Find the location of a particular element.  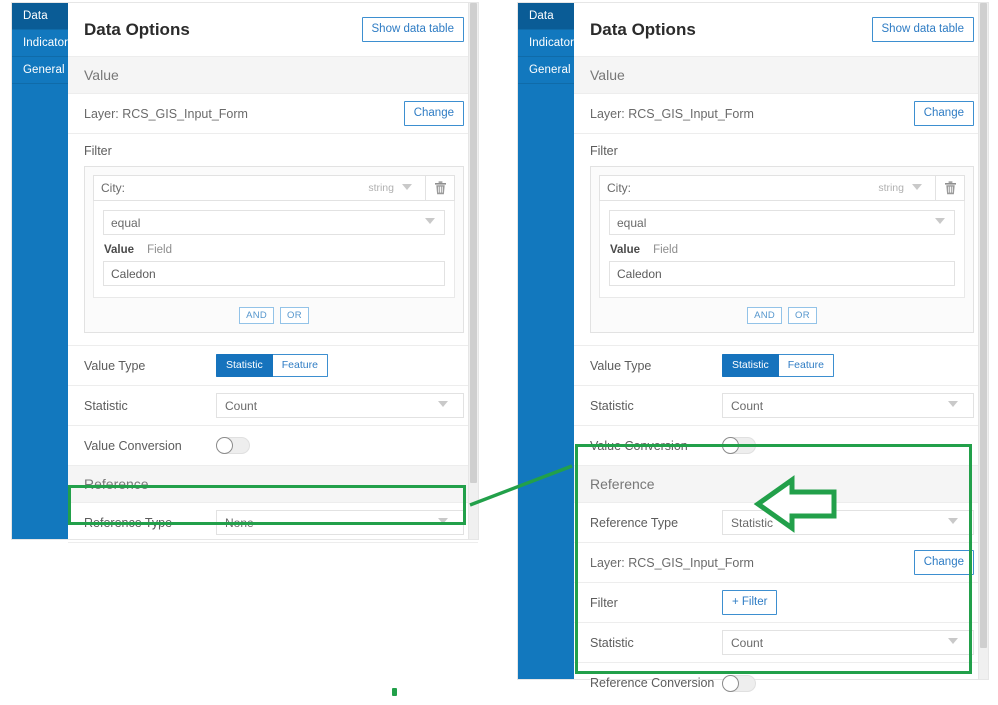

reference-type-select: None is located at coordinates (340, 522).